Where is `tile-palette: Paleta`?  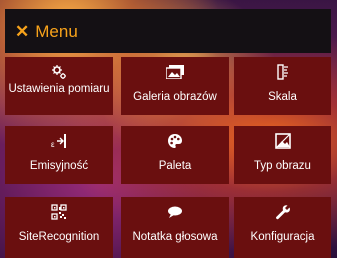
tile-palette: Paleta is located at coordinates (175, 155).